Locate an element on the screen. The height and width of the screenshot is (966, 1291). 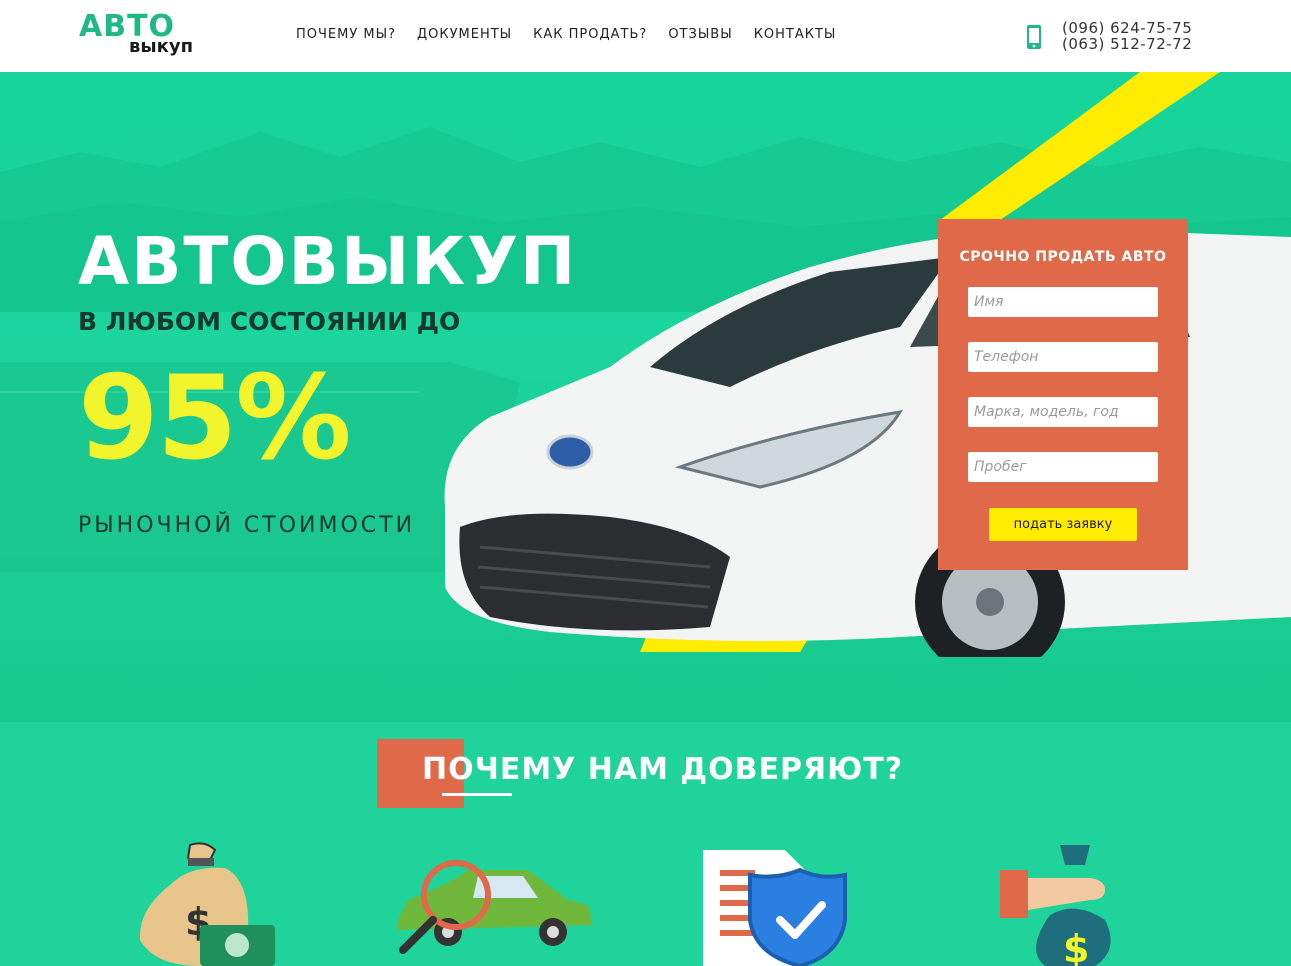
submit-request-button: подать заявку is located at coordinates (1063, 524).